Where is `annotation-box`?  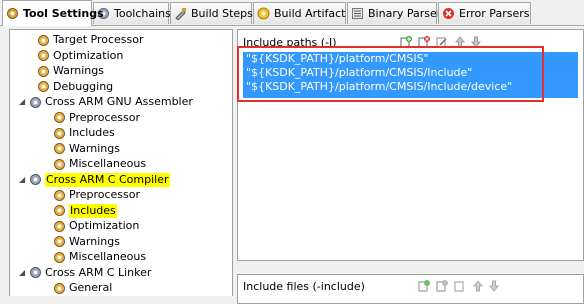
annotation-box is located at coordinates (390, 74).